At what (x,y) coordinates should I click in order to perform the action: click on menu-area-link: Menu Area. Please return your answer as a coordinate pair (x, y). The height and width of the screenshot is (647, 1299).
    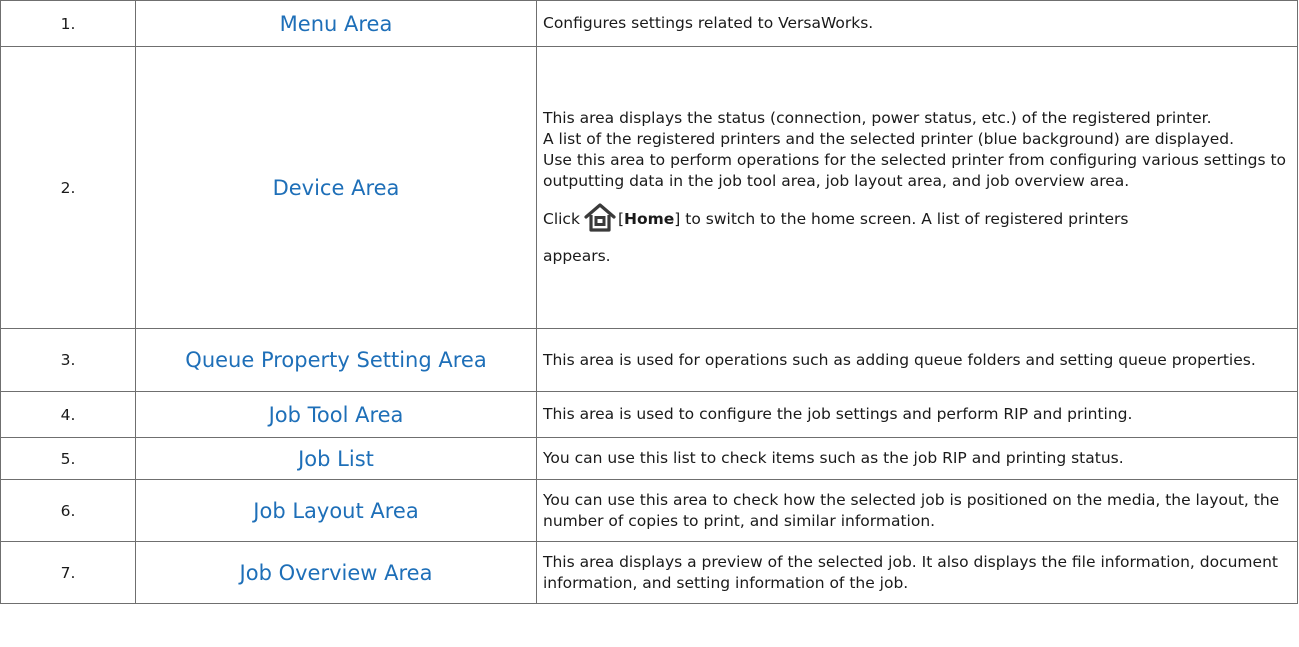
    Looking at the image, I should click on (336, 24).